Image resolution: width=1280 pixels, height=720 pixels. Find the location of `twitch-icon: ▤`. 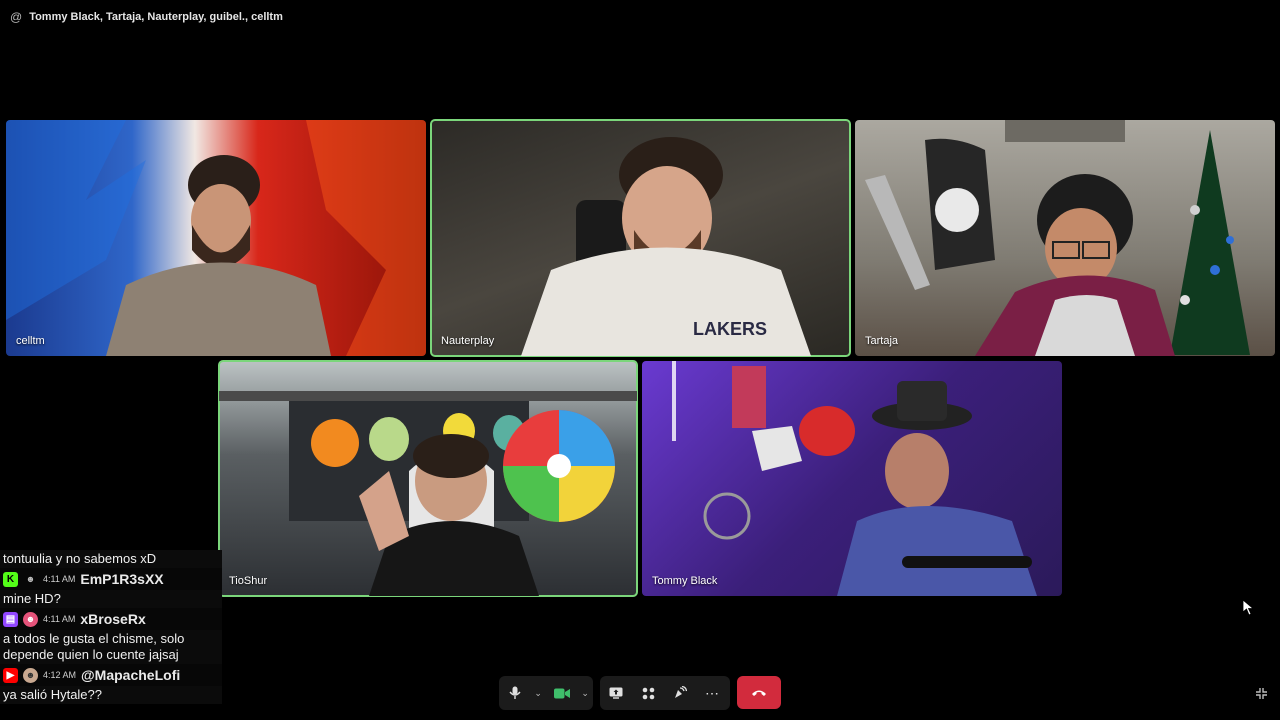

twitch-icon: ▤ is located at coordinates (10, 619).